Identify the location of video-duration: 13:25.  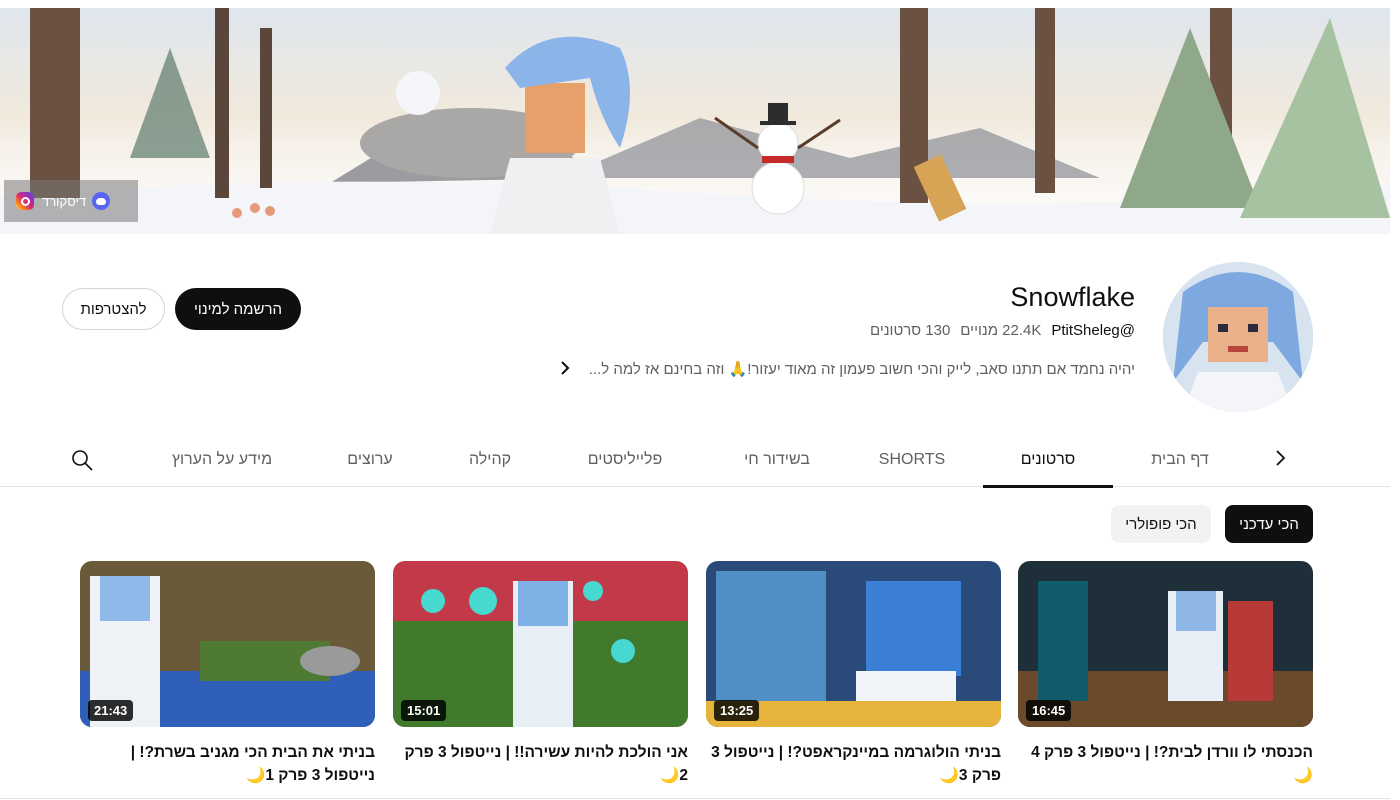
(737, 710).